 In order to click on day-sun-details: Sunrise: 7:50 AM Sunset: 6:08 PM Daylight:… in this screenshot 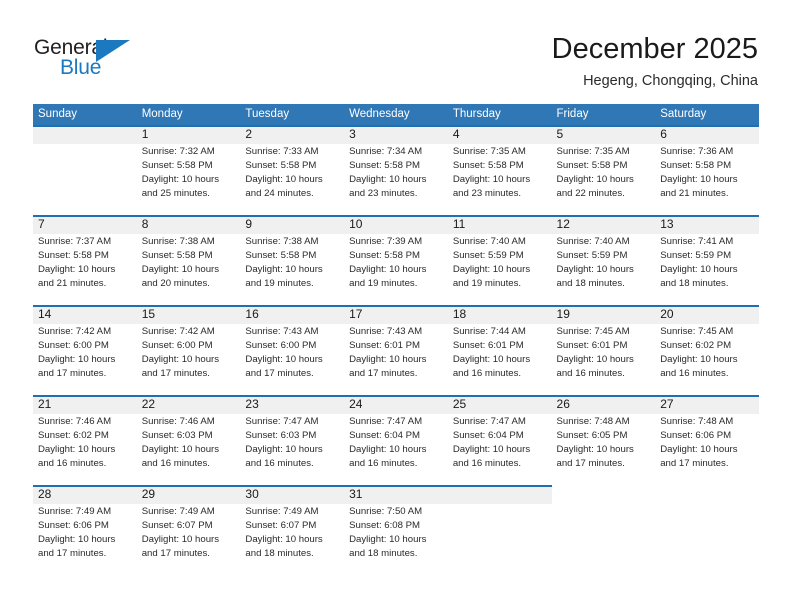, I will do `click(398, 533)`.